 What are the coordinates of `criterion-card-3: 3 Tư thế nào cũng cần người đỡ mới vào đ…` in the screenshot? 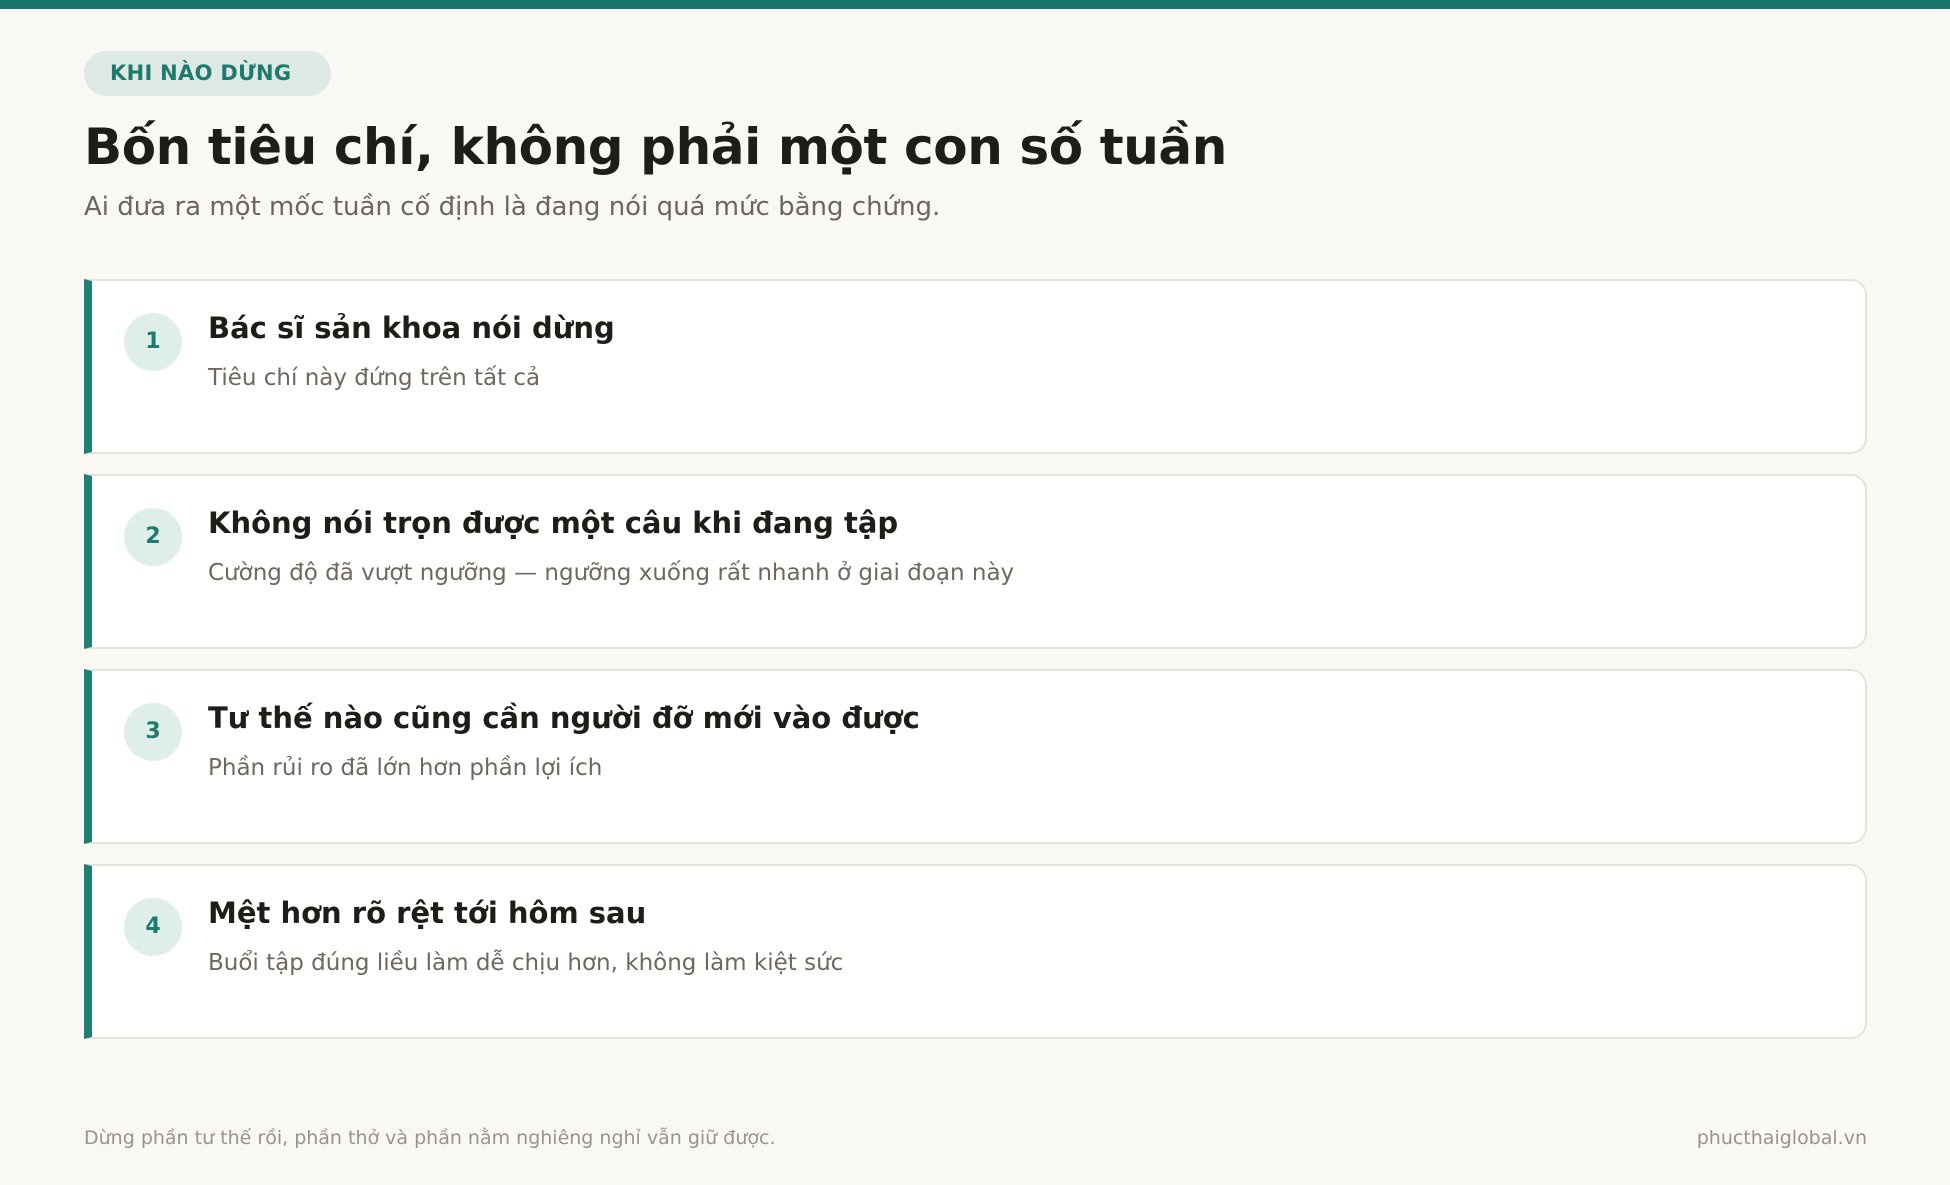 It's located at (975, 756).